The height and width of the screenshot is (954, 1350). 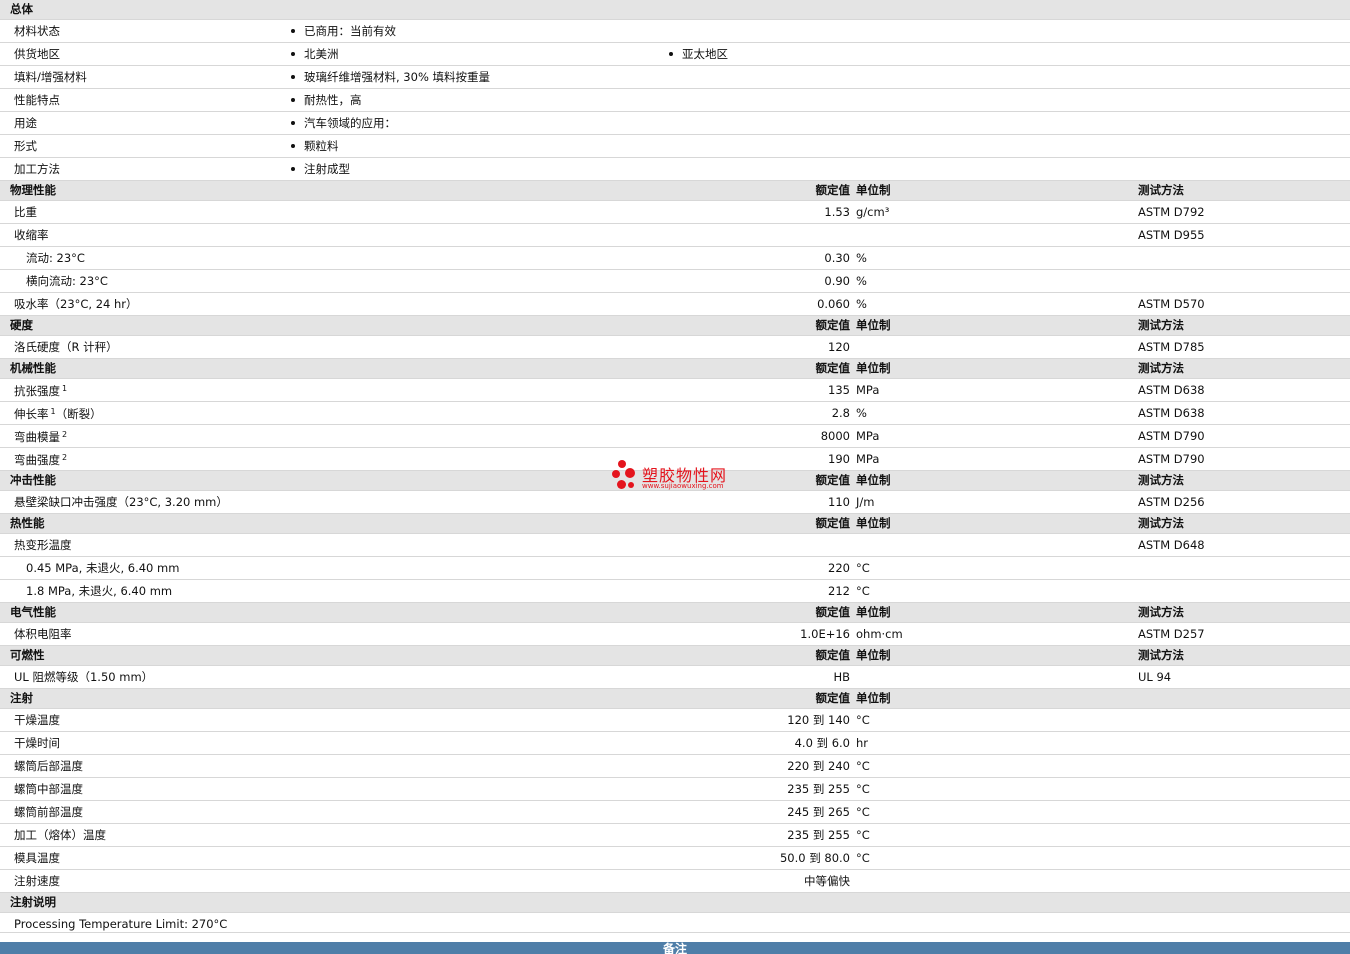 What do you see at coordinates (839, 502) in the screenshot?
I see `nominal-value: 110` at bounding box center [839, 502].